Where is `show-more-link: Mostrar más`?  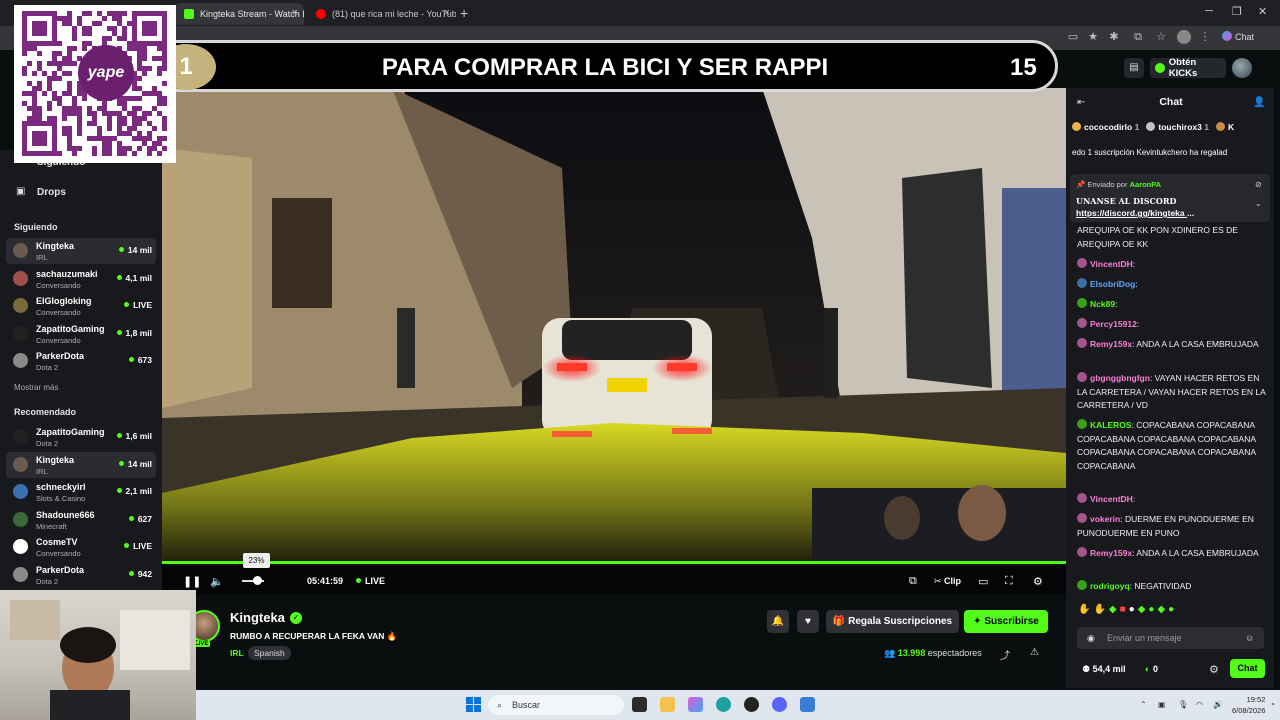
show-more-link: Mostrar más is located at coordinates (36, 387).